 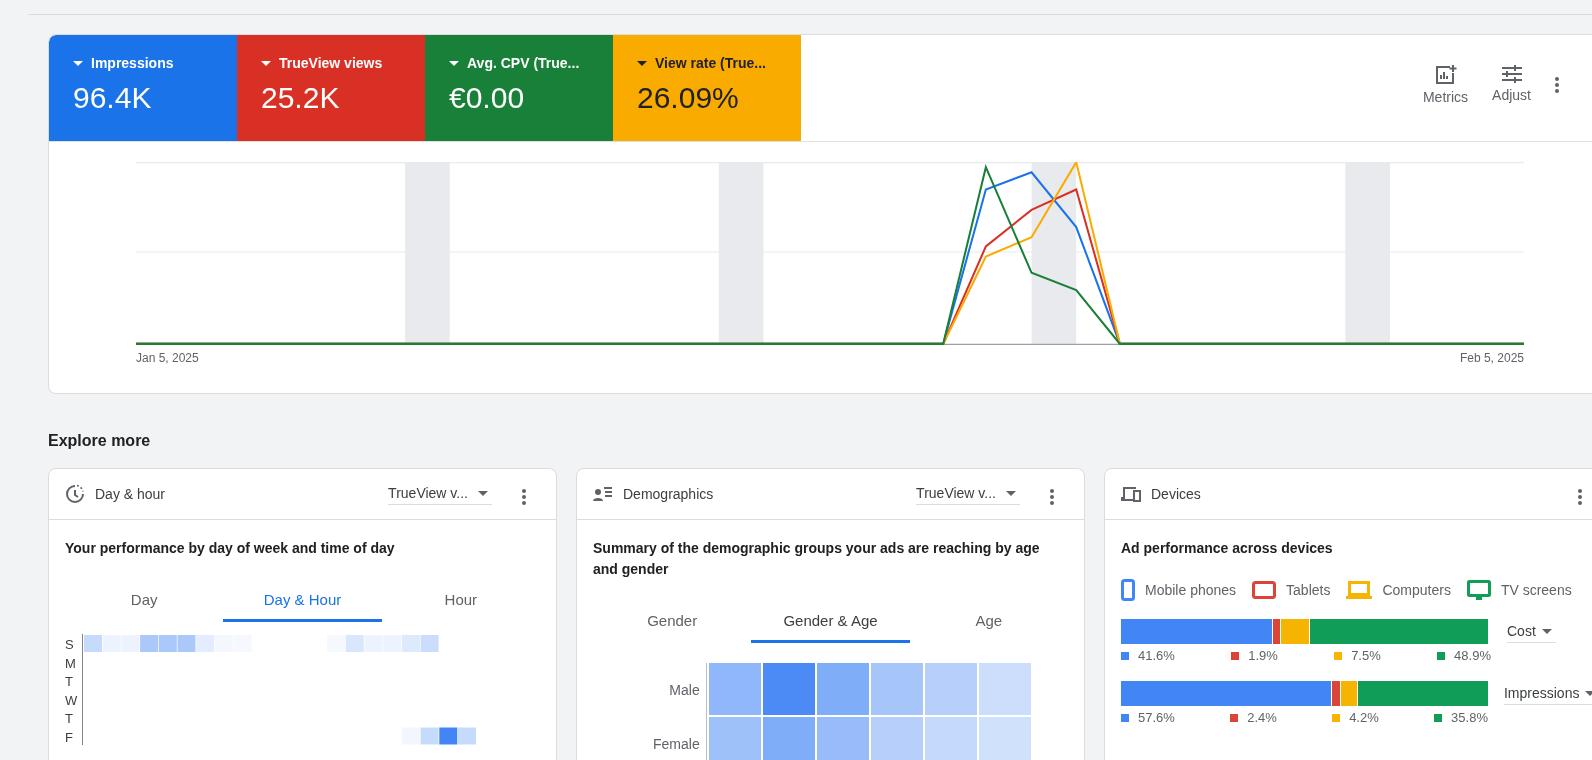 What do you see at coordinates (1131, 494) in the screenshot?
I see `devices-icon` at bounding box center [1131, 494].